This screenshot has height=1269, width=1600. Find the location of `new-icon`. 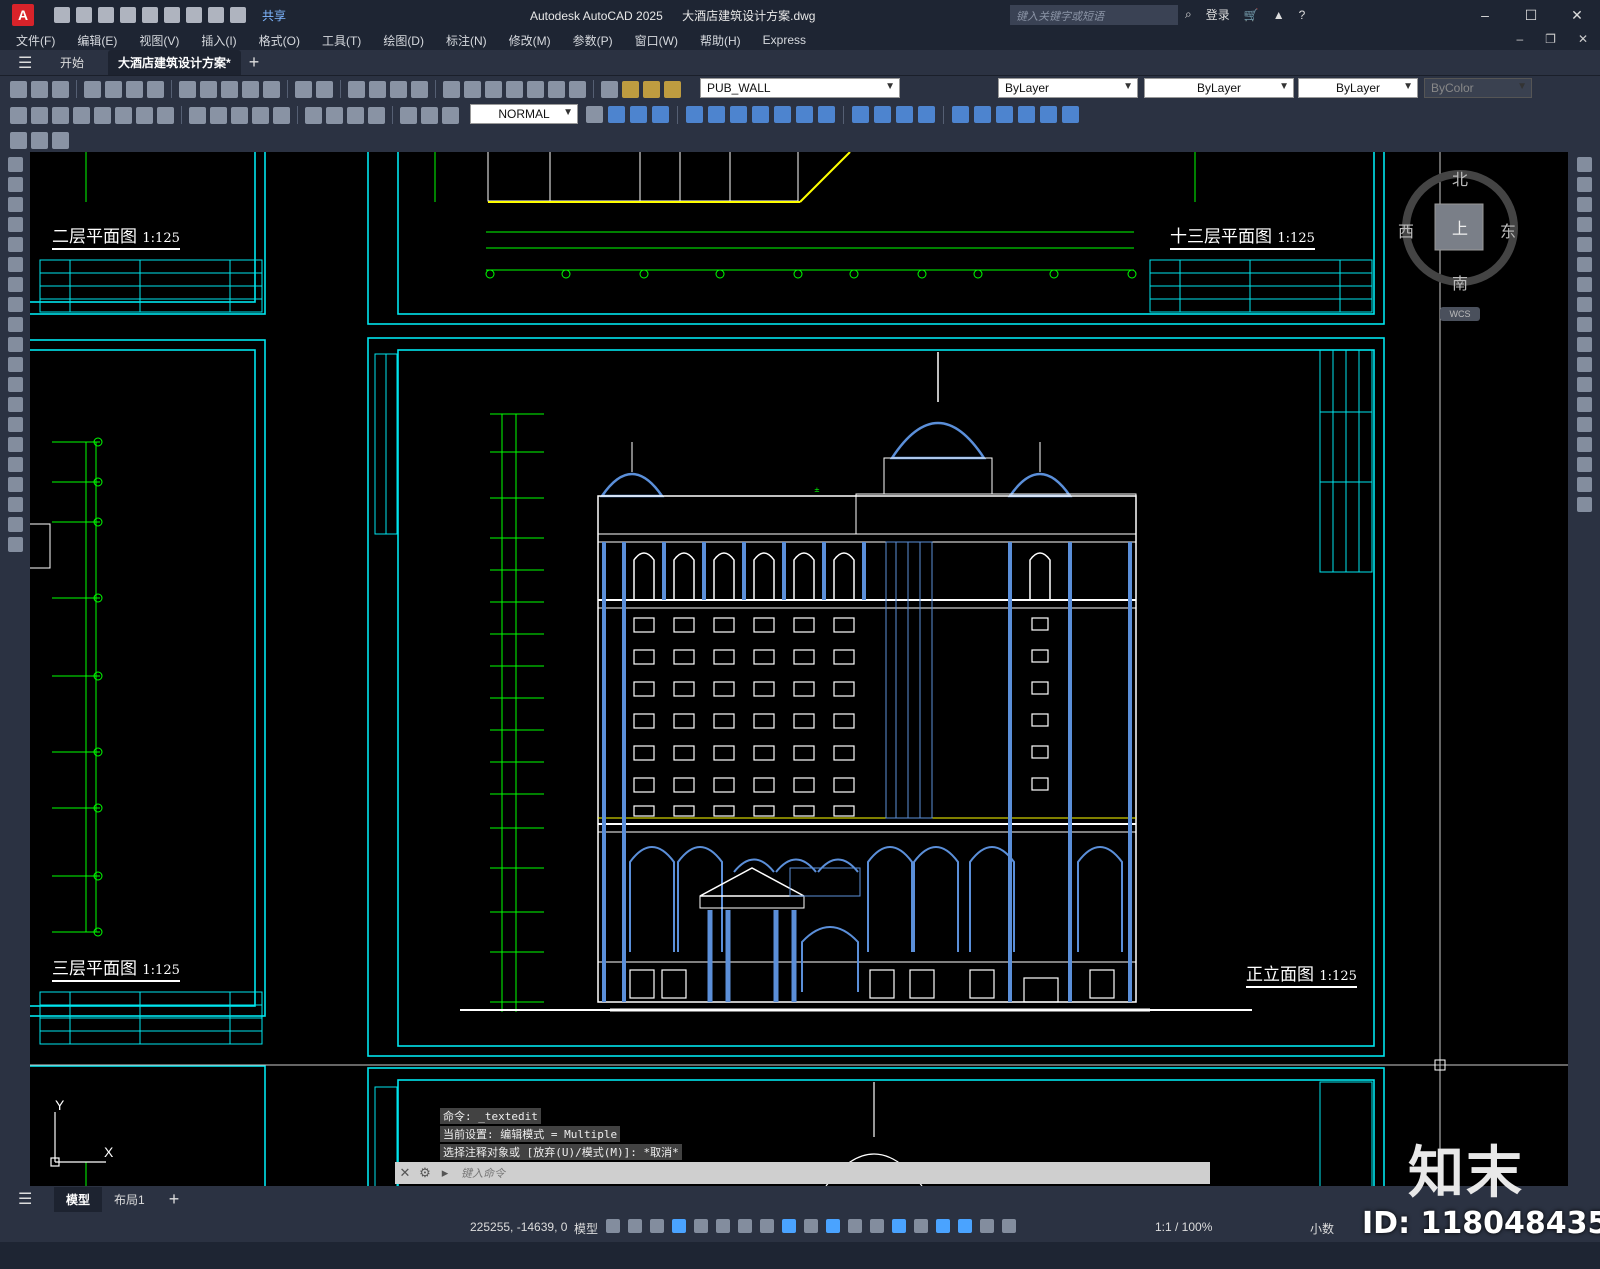

new-icon is located at coordinates (62, 15).